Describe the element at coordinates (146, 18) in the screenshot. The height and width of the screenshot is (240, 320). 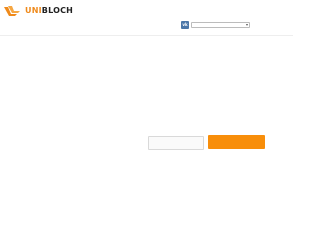
I see `header: UNIBLOCH vk` at that location.